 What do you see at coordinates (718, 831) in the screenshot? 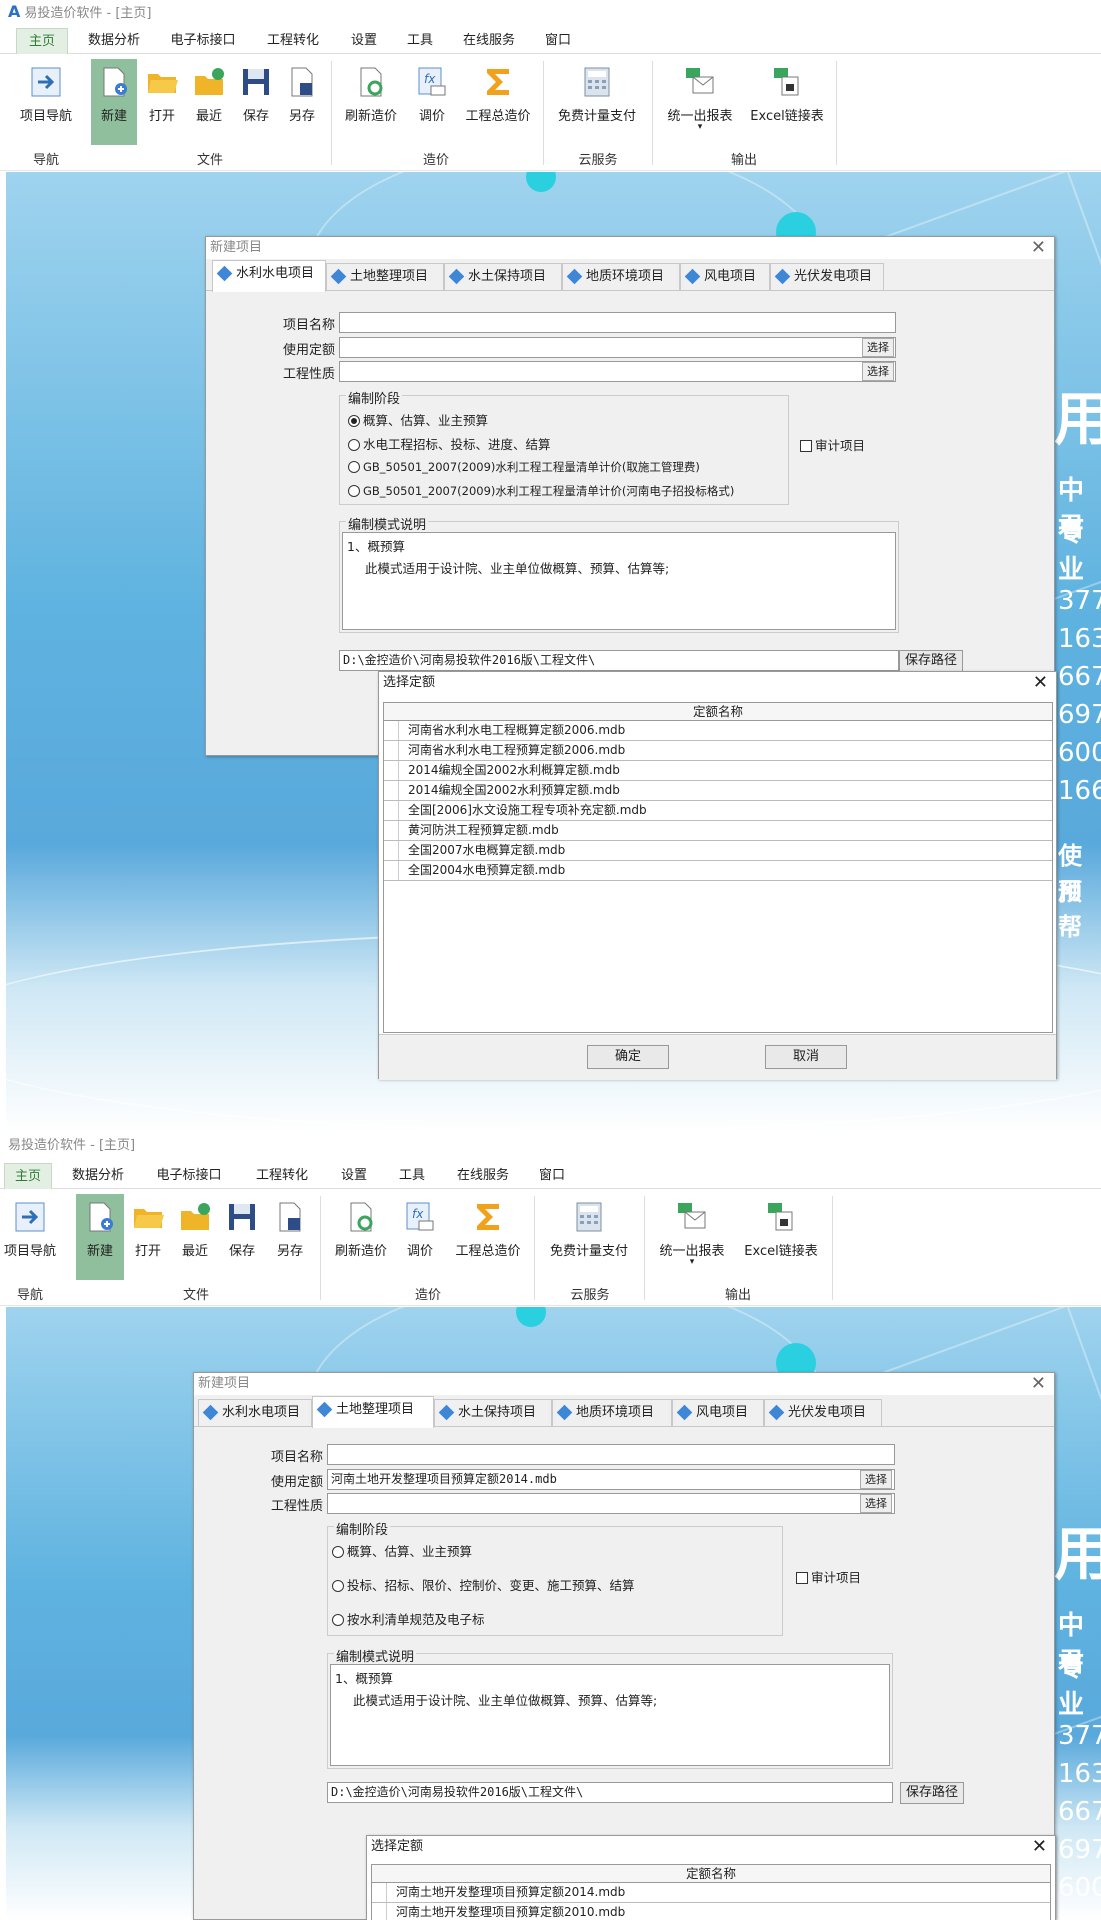
I see `quota-row: 黄河防洪工程预算定额.mdb` at bounding box center [718, 831].